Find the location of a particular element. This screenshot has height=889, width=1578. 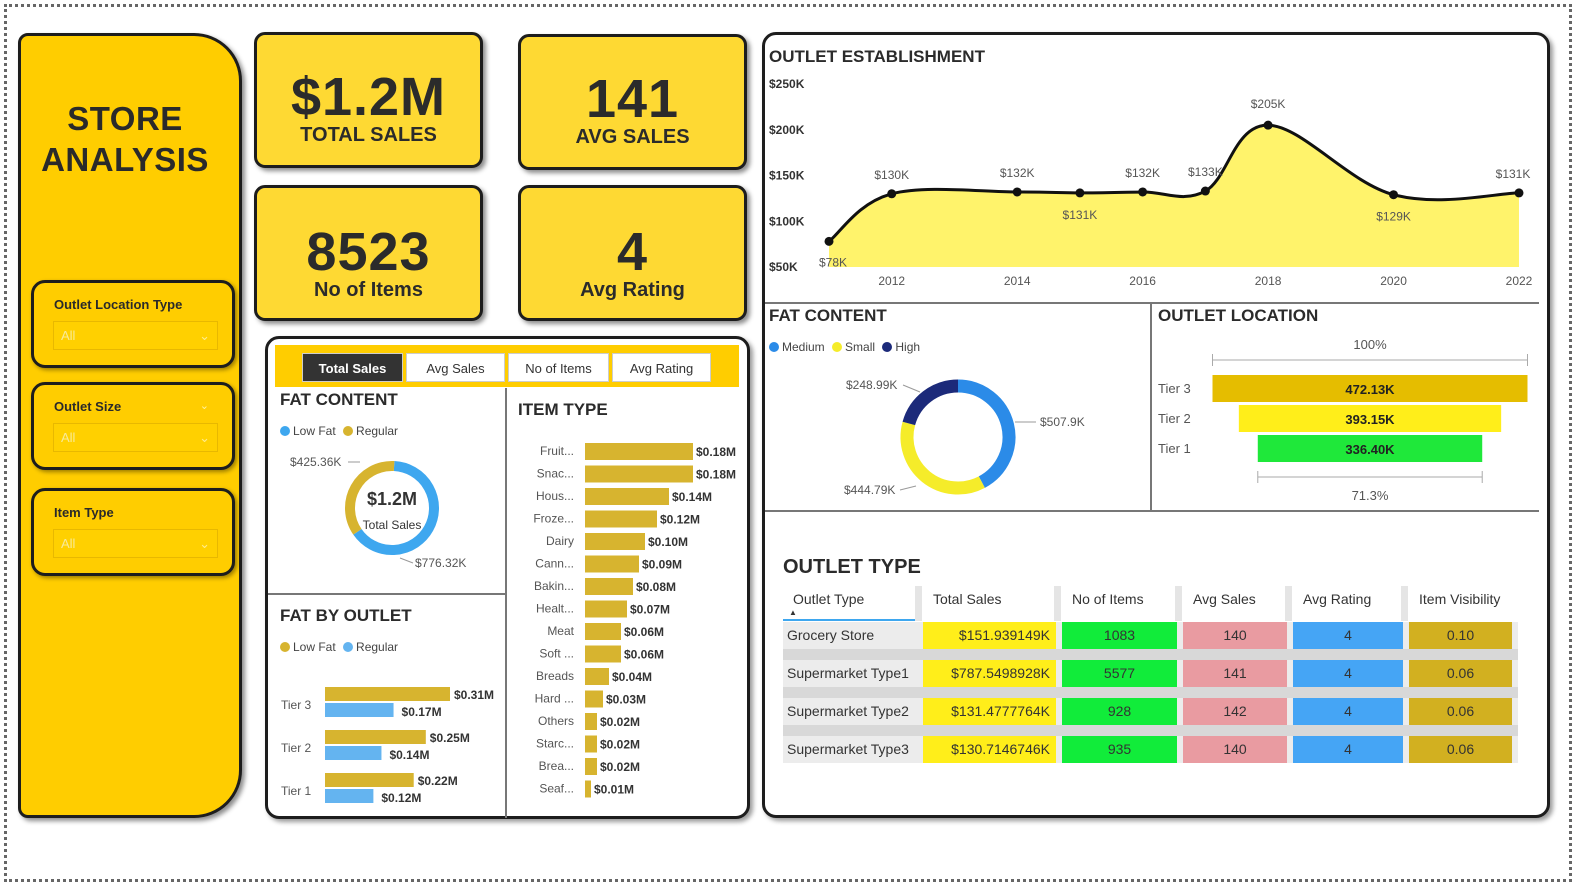

outlet-location-title: OUTLET LOCATION is located at coordinates (1238, 315).